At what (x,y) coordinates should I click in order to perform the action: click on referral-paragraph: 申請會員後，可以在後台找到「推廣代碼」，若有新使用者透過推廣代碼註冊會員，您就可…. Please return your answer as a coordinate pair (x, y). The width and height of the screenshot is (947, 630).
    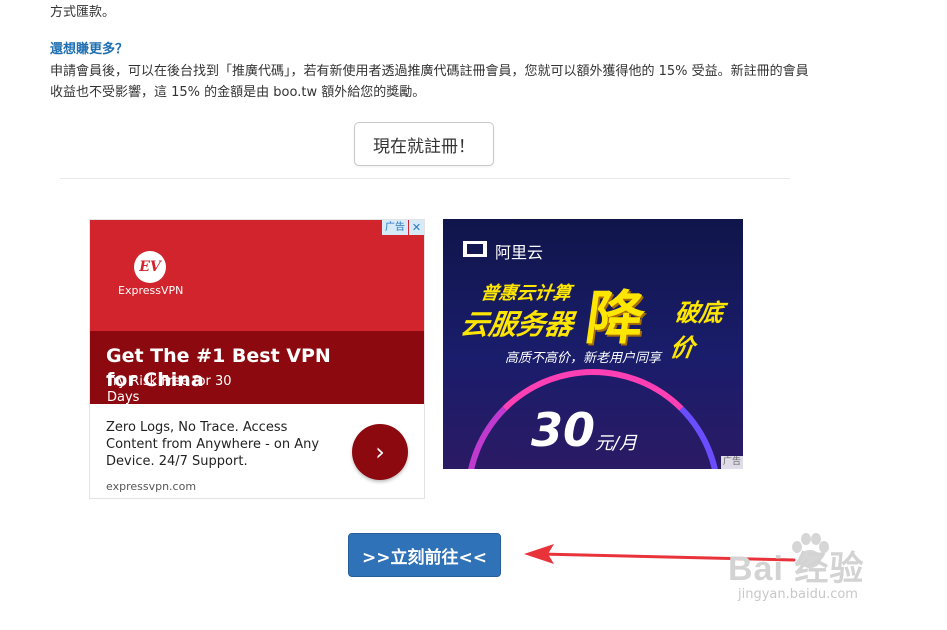
    Looking at the image, I should click on (429, 82).